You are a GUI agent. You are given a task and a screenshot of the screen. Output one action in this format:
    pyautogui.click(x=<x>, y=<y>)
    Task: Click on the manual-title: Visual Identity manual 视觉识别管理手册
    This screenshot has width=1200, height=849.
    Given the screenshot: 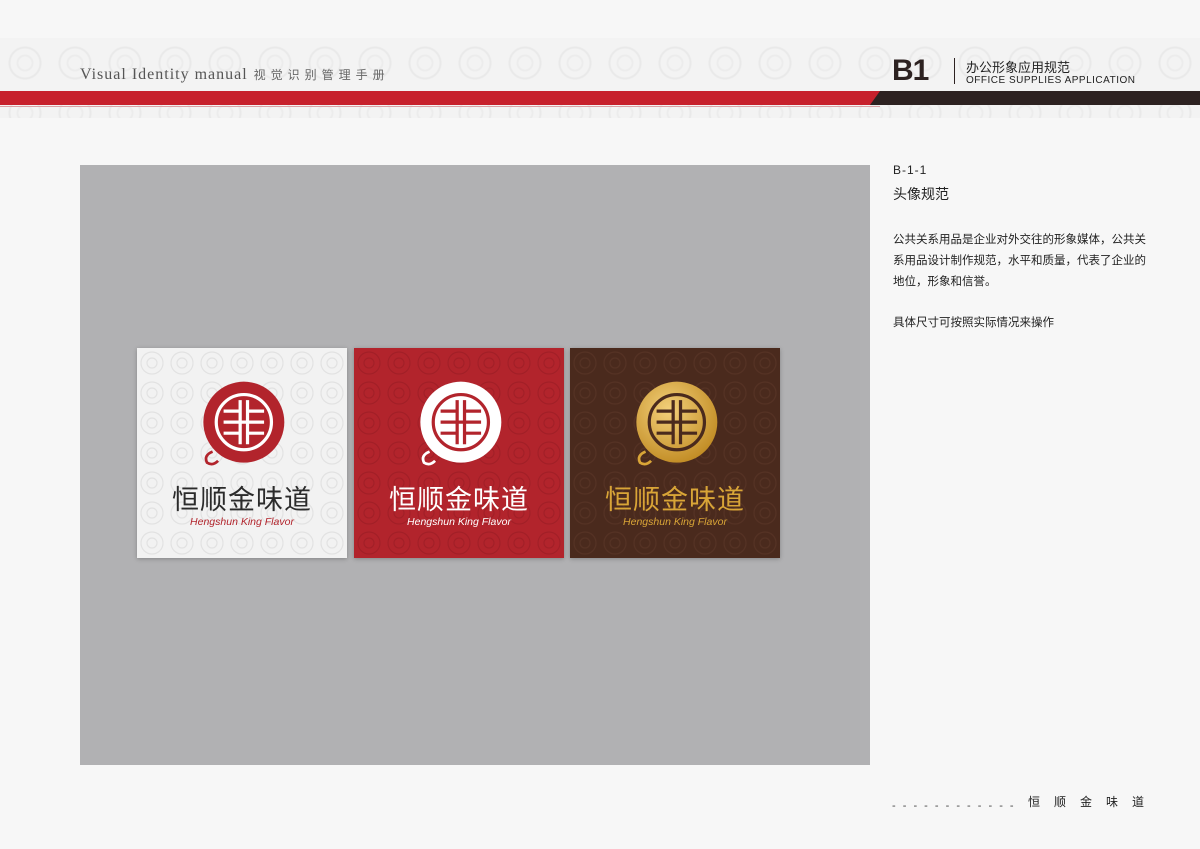 What is the action you would take?
    pyautogui.click(x=235, y=75)
    